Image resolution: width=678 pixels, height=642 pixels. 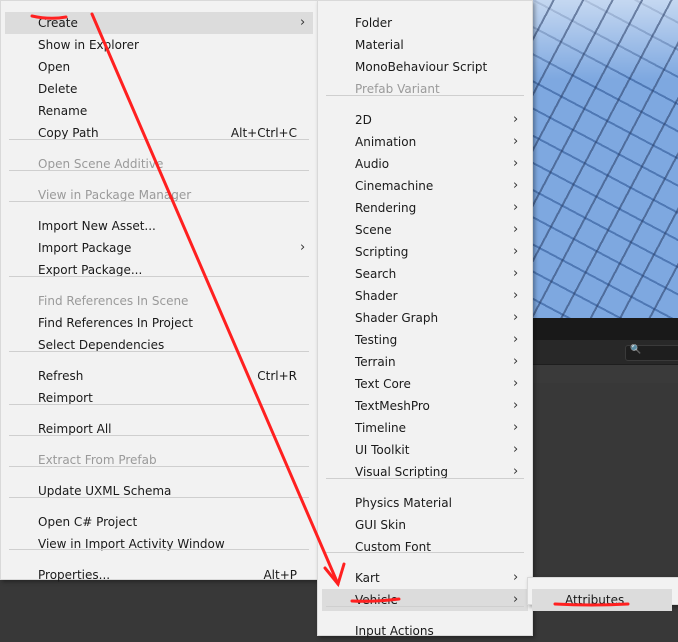 What do you see at coordinates (440, 89) in the screenshot?
I see `submenu-item-prefab-variant: Prefab Variant` at bounding box center [440, 89].